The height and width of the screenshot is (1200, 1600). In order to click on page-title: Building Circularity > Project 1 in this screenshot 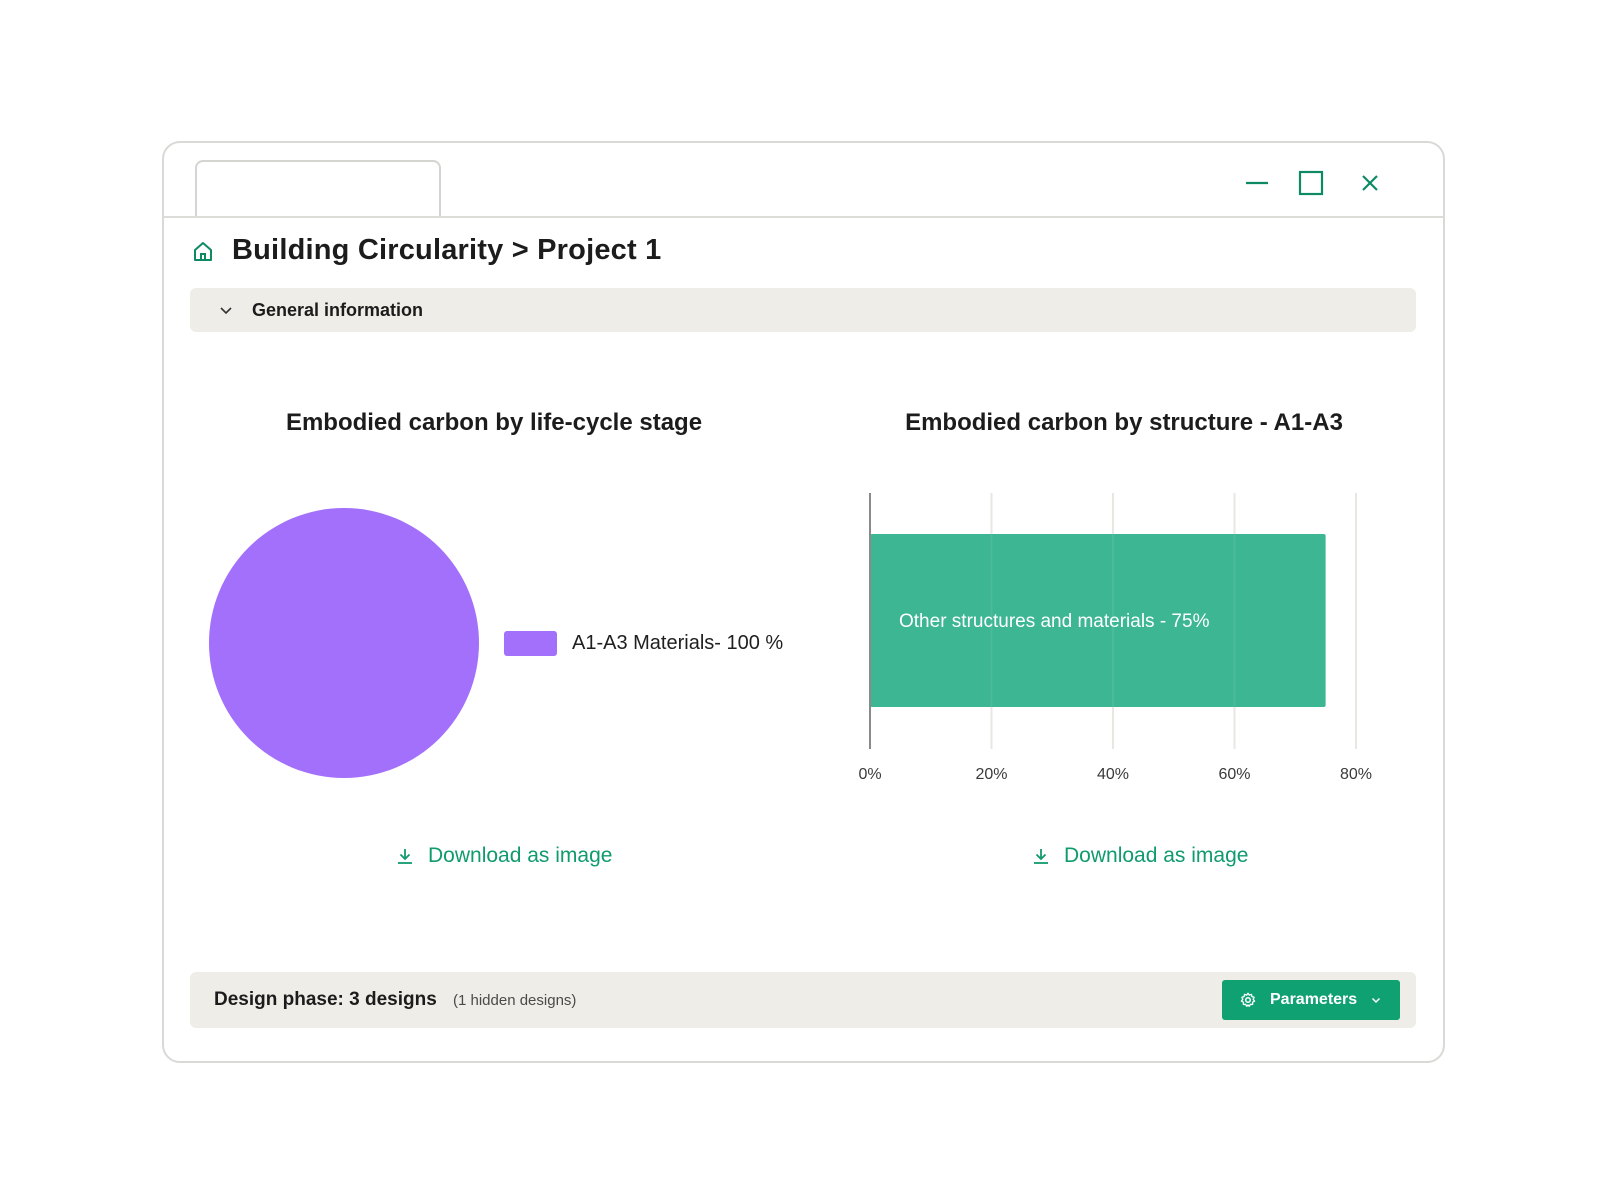, I will do `click(447, 250)`.